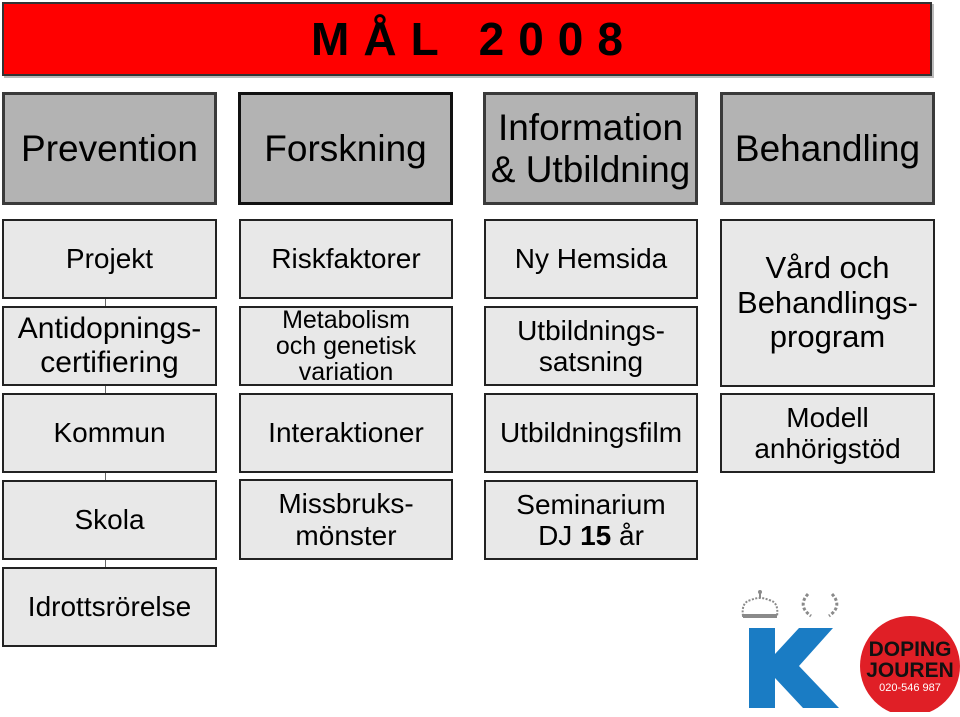 The height and width of the screenshot is (717, 960). I want to click on item-projekt: Projekt, so click(109, 259).